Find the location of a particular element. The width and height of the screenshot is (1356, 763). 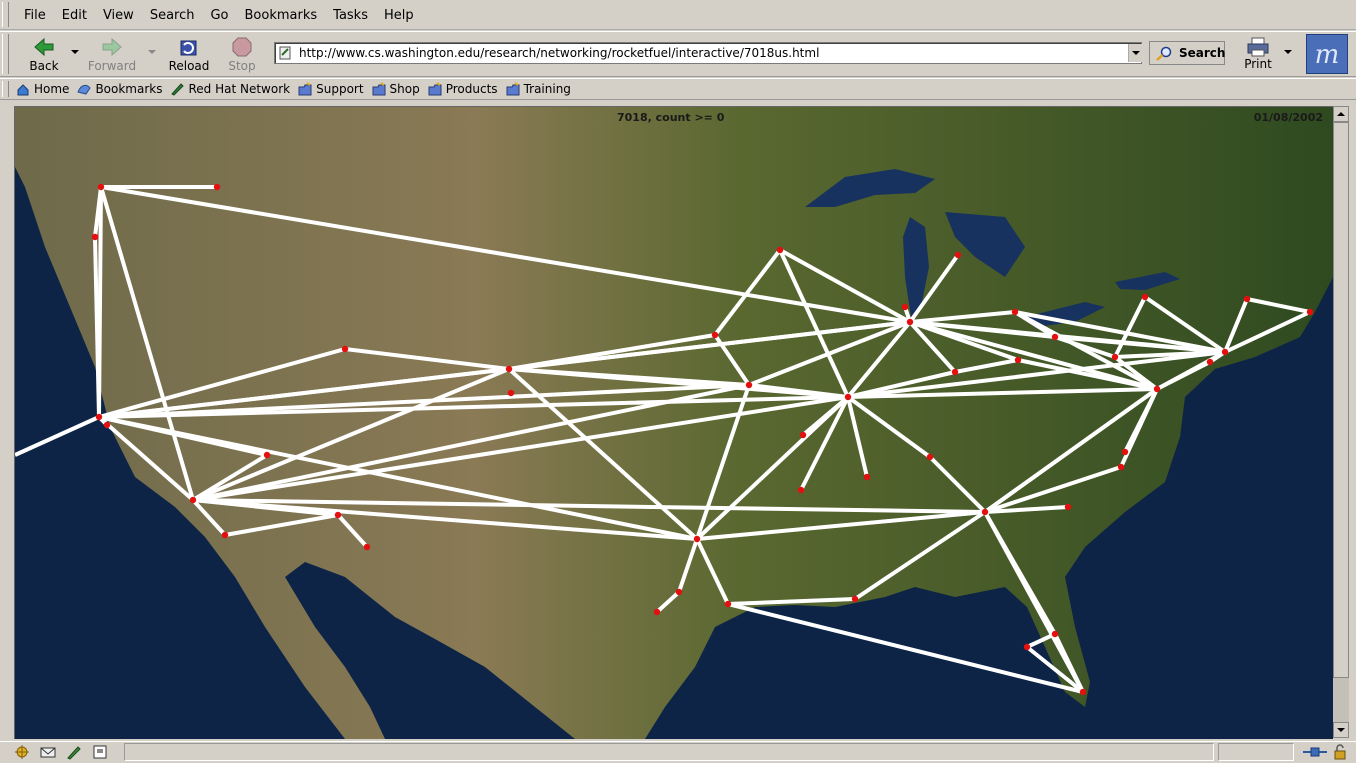

scroll-down-arrow is located at coordinates (1341, 730).